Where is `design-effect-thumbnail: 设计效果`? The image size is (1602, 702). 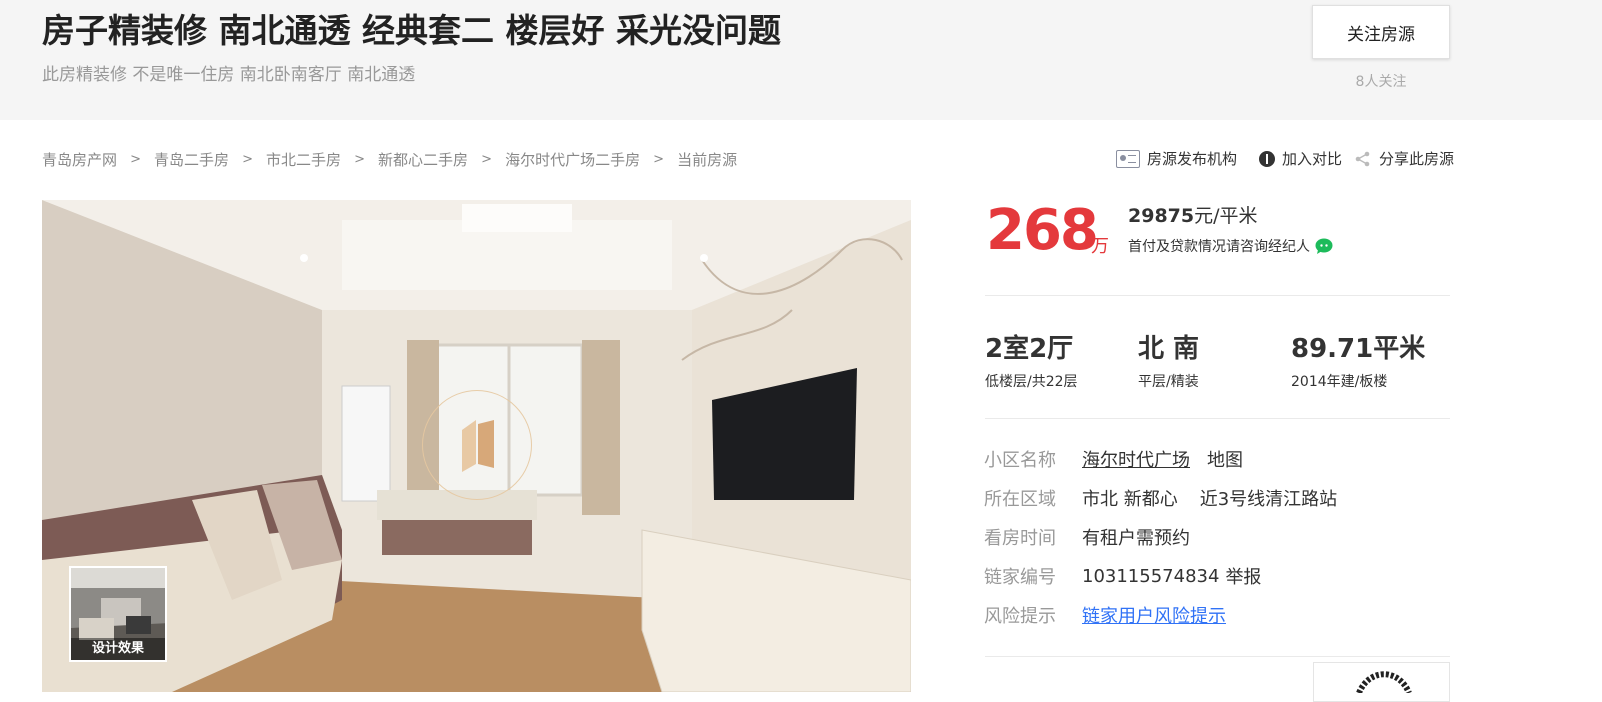 design-effect-thumbnail: 设计效果 is located at coordinates (118, 614).